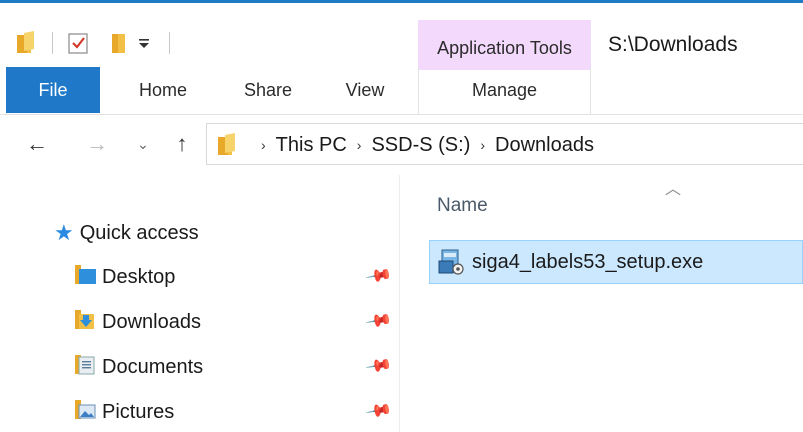 Image resolution: width=803 pixels, height=432 pixels. Describe the element at coordinates (97, 144) in the screenshot. I see `forward-button: →` at that location.